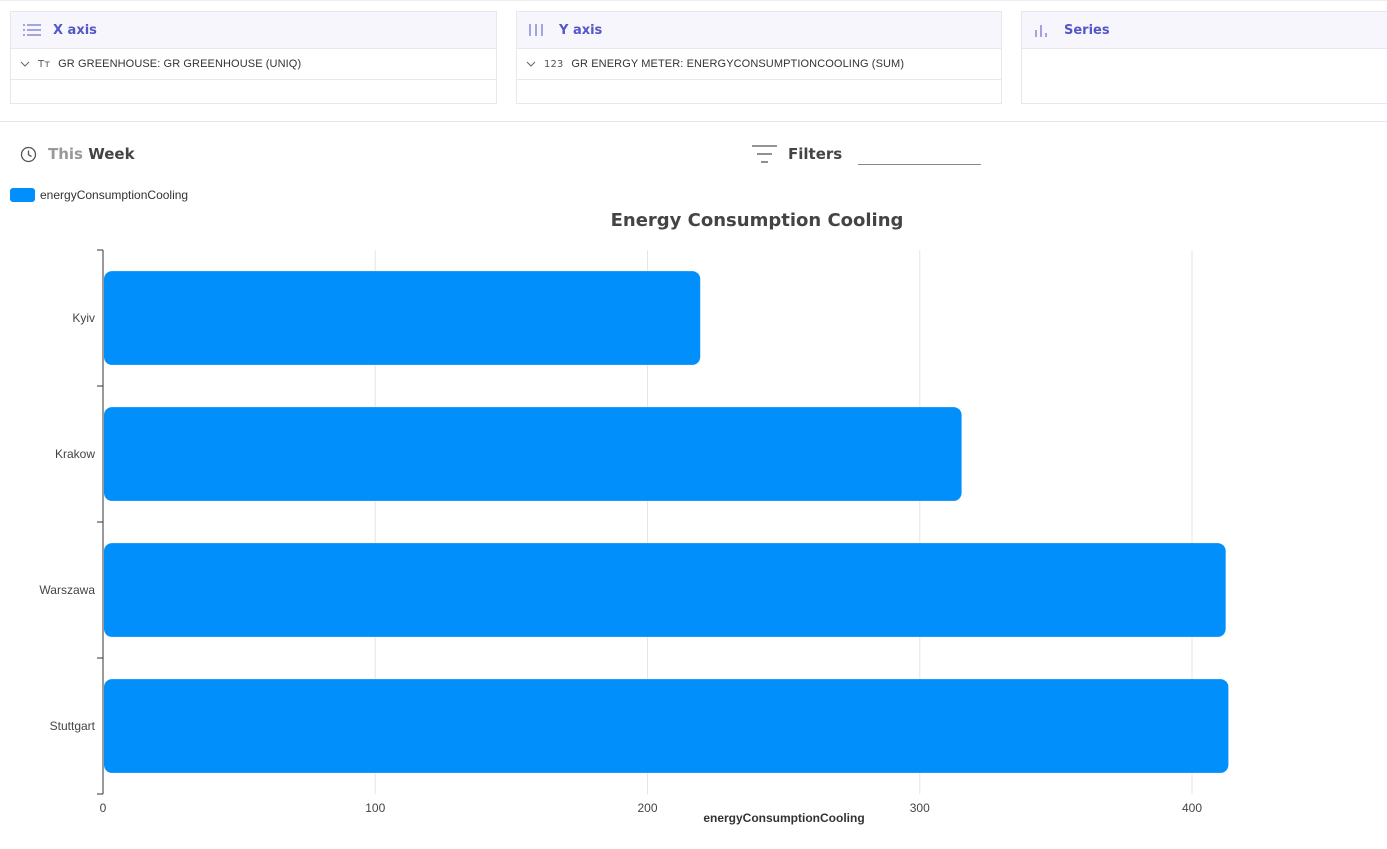 This screenshot has height=849, width=1387. I want to click on x-axis-panel-header: X axis, so click(253, 30).